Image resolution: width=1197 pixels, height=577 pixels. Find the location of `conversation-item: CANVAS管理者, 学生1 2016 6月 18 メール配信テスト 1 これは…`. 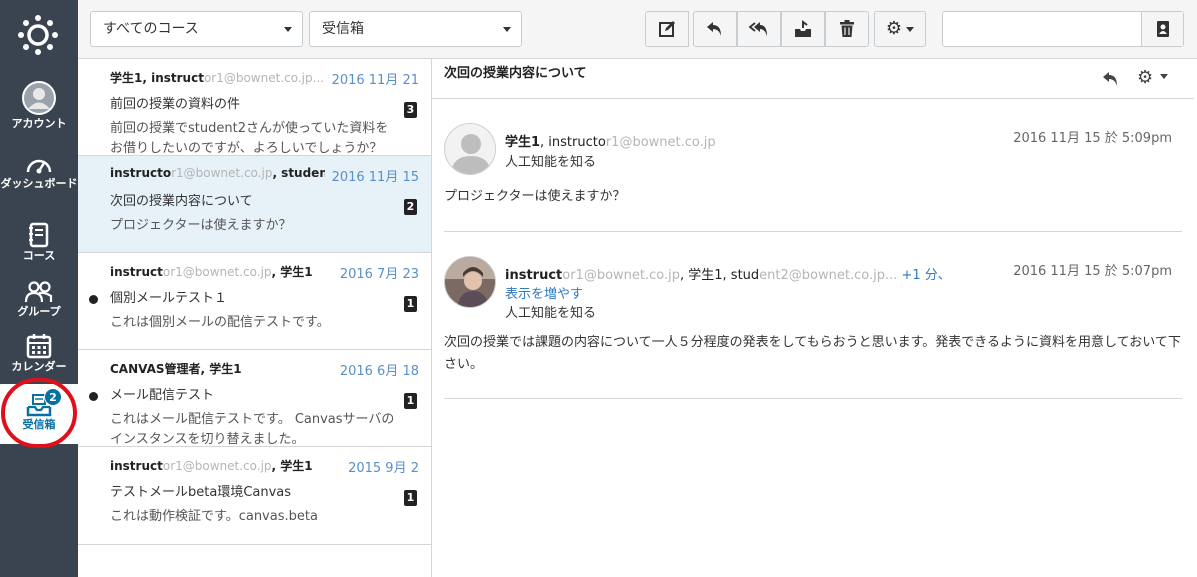

conversation-item: CANVAS管理者, 学生1 2016 6月 18 メール配信テスト 1 これは… is located at coordinates (254, 398).